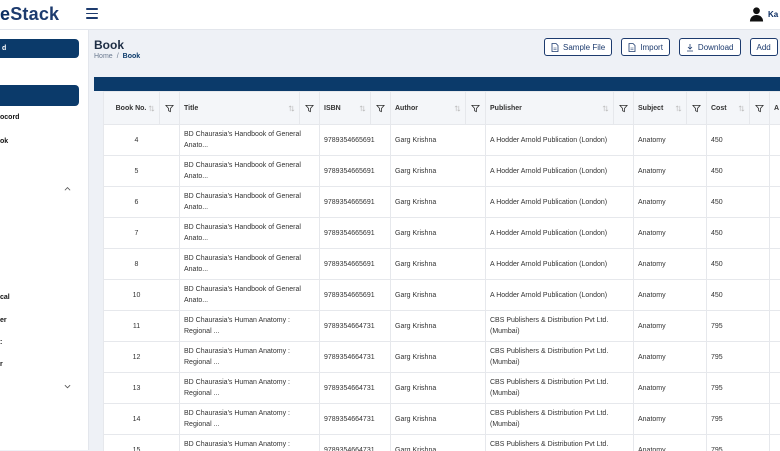  I want to click on sidebar-item-selected, so click(39, 95).